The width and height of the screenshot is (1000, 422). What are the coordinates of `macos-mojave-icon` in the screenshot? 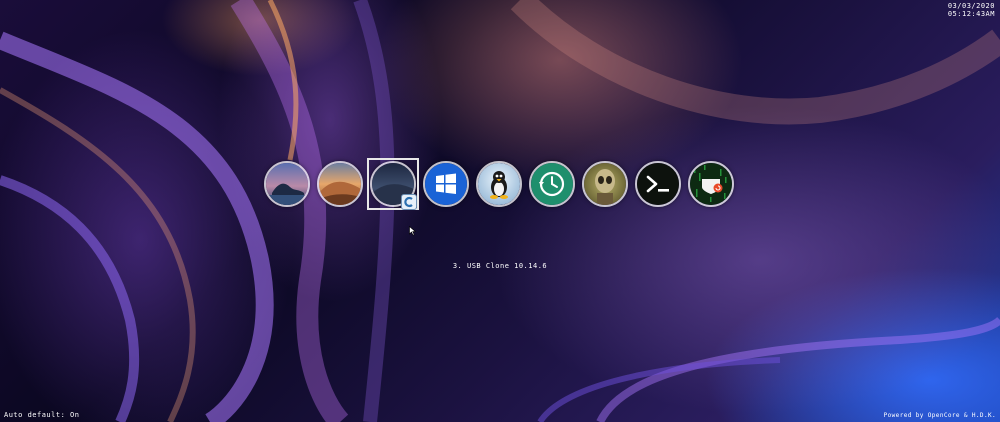 It's located at (340, 184).